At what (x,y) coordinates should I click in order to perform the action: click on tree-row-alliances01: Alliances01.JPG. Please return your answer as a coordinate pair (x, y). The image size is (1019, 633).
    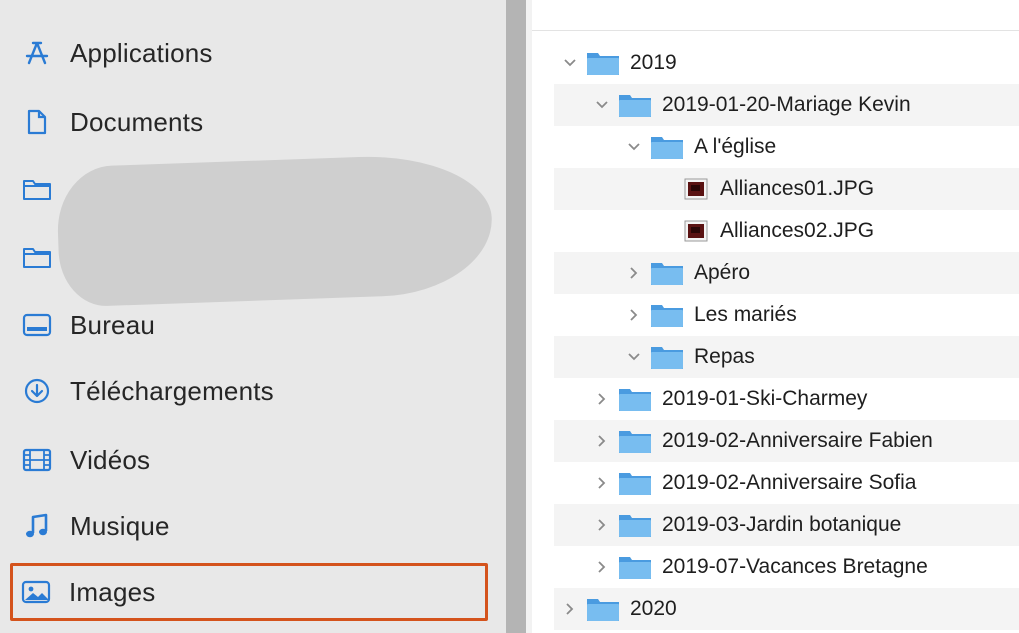
    Looking at the image, I should click on (786, 189).